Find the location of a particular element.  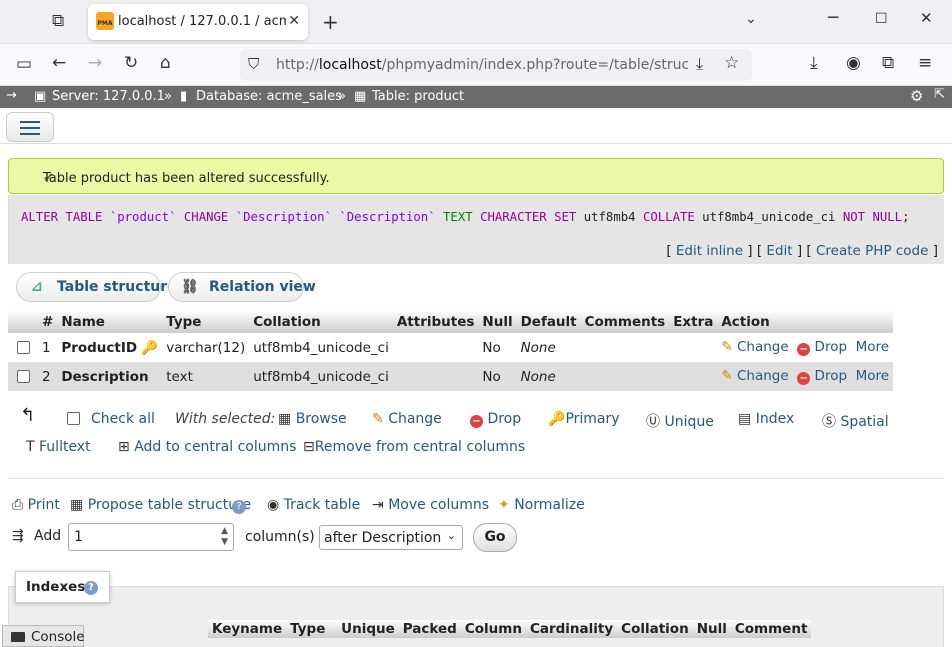

edit-inline-link: Edit inline is located at coordinates (709, 251).